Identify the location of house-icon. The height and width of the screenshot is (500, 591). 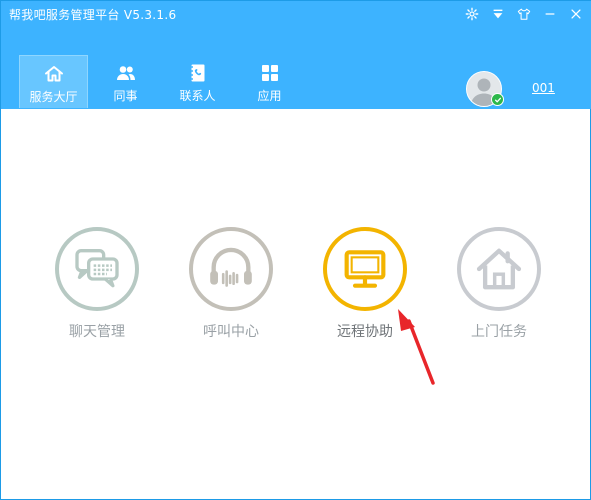
(499, 269).